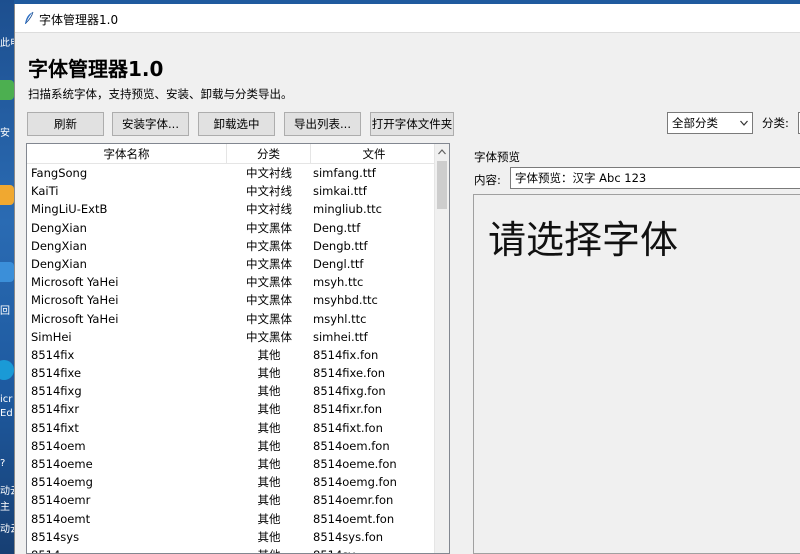  What do you see at coordinates (7, 90) in the screenshot?
I see `desktop-app-icon` at bounding box center [7, 90].